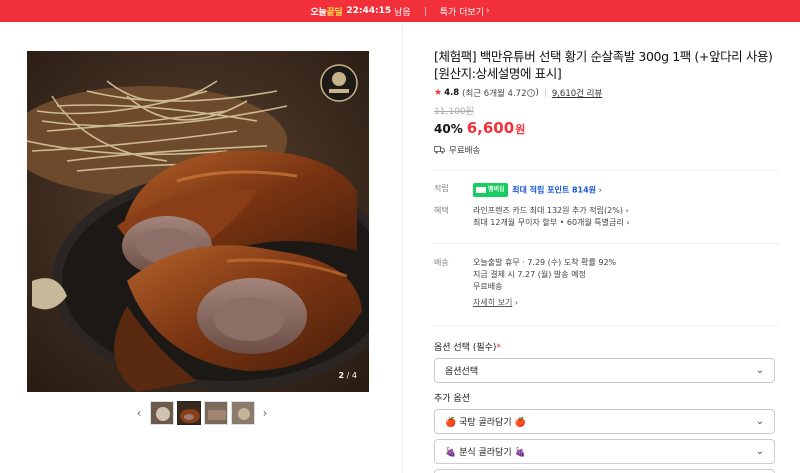 Image resolution: width=800 pixels, height=473 pixels. Describe the element at coordinates (454, 112) in the screenshot. I see `original-price: 11,100원` at that location.